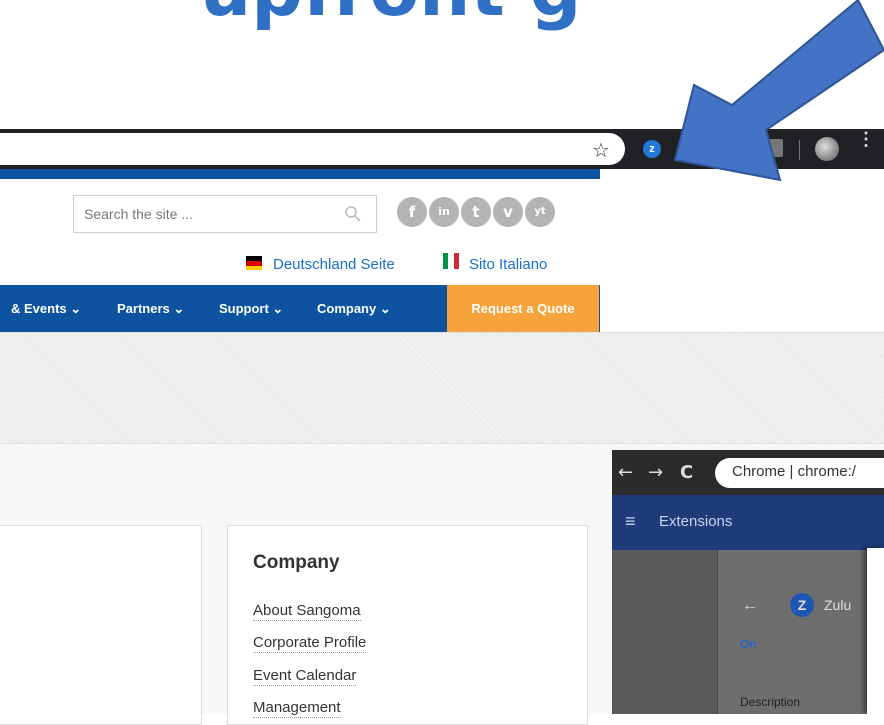  What do you see at coordinates (655, 472) in the screenshot?
I see `forward-arrow-icon: →` at bounding box center [655, 472].